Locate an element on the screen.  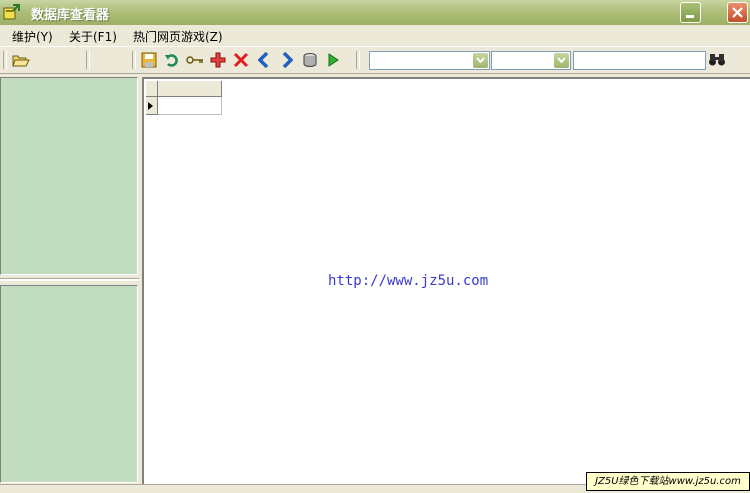
database-icon is located at coordinates (310, 60).